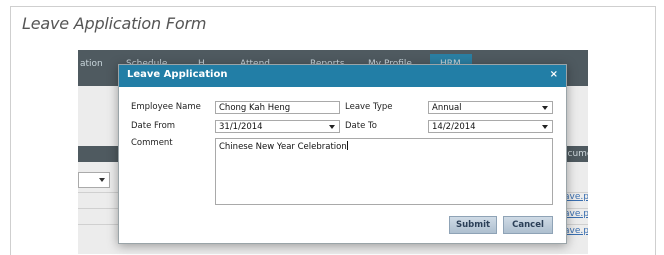 This screenshot has height=255, width=664. Describe the element at coordinates (152, 143) in the screenshot. I see `comment-label: Comment` at that location.